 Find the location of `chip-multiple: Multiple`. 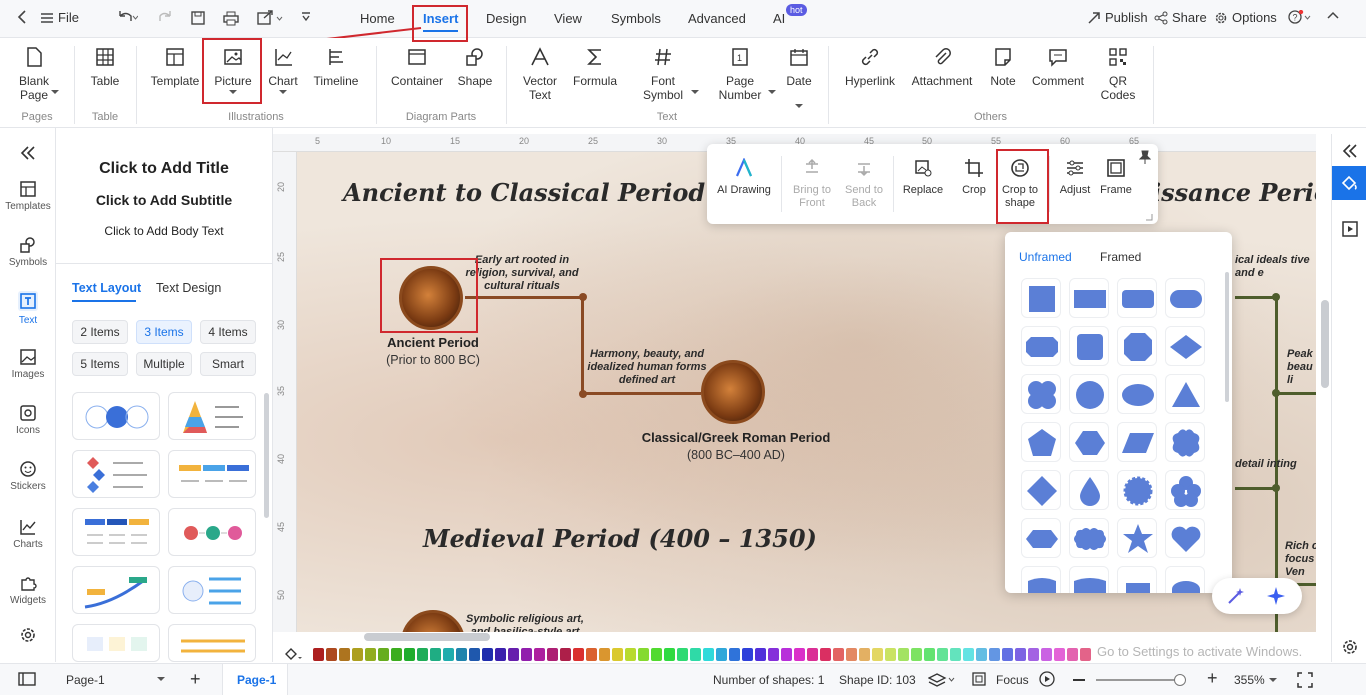

chip-multiple: Multiple is located at coordinates (164, 364).